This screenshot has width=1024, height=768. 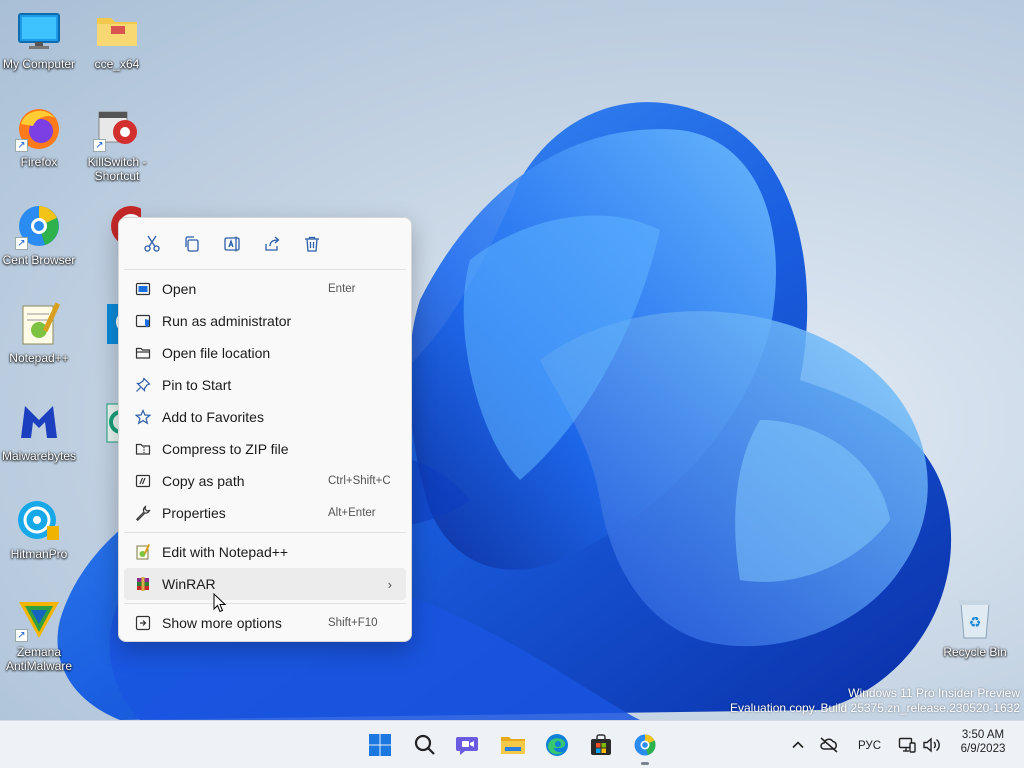 I want to click on desktop-icon-label: Malwarebytes, so click(x=39, y=456).